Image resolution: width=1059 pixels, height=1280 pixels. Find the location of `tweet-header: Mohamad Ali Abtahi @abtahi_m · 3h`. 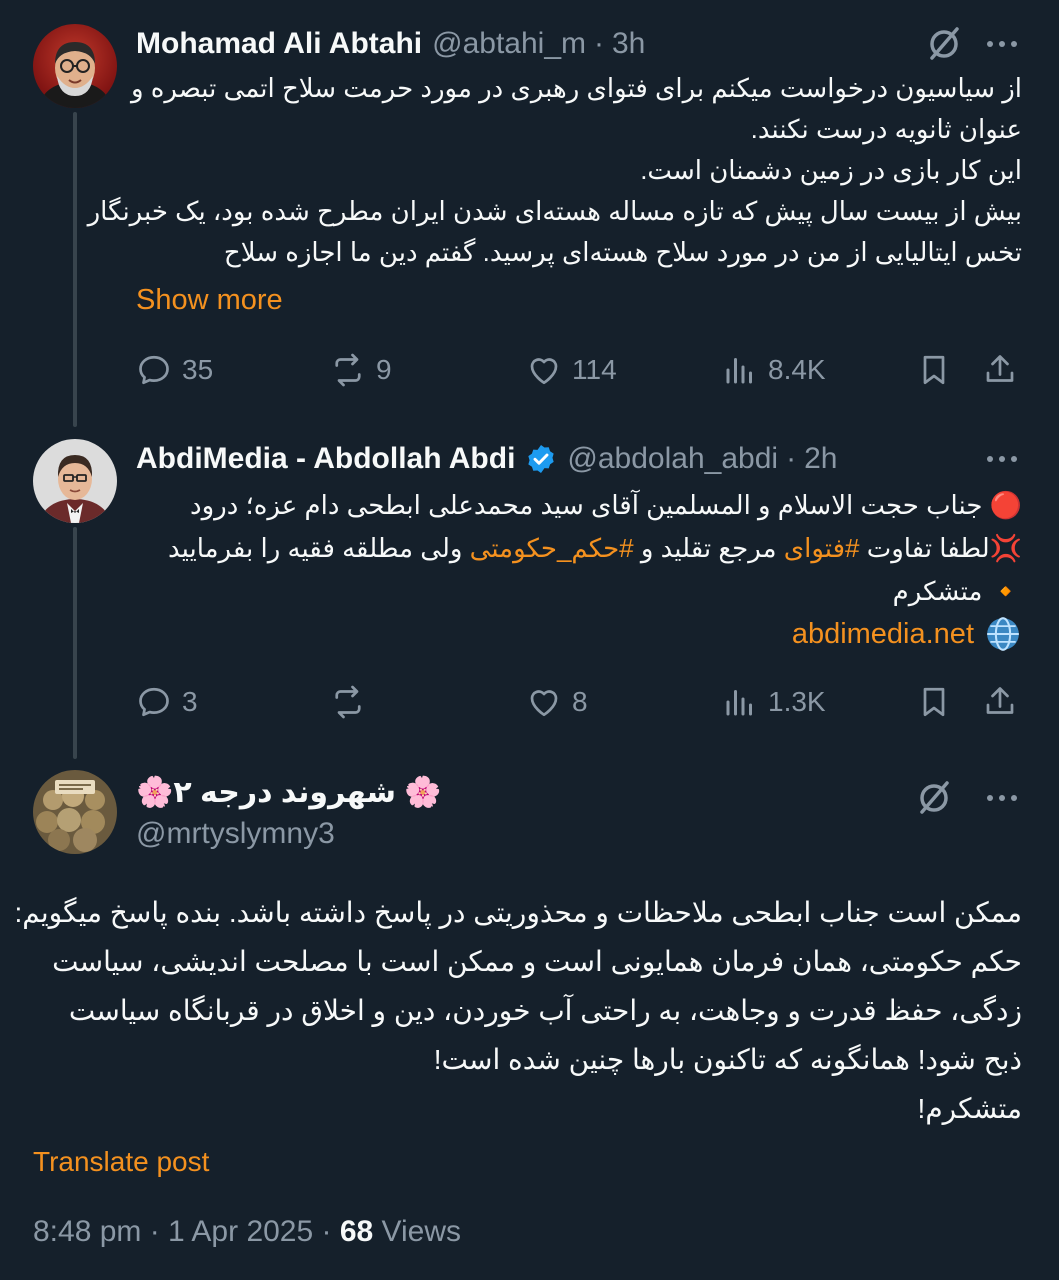

tweet-header: Mohamad Ali Abtahi @abtahi_m · 3h is located at coordinates (390, 44).